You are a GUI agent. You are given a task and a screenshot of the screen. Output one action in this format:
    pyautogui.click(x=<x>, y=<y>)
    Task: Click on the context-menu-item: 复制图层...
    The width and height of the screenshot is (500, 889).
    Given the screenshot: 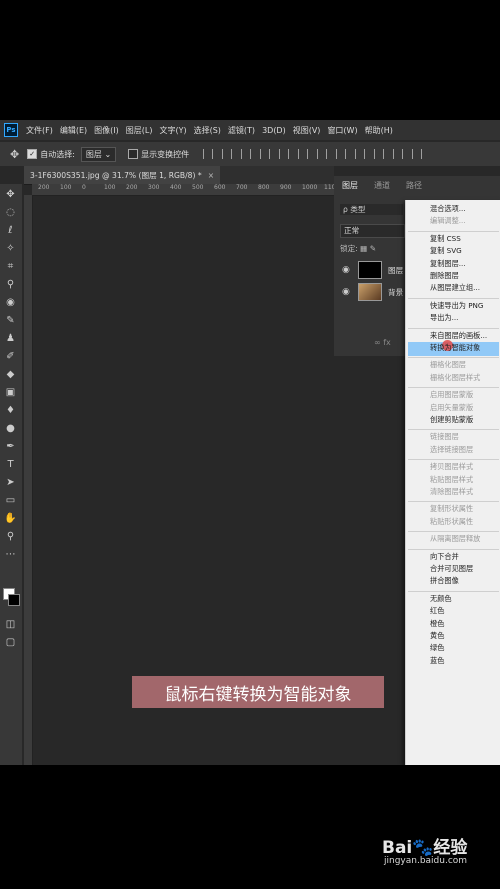 What is the action you would take?
    pyautogui.click(x=448, y=264)
    